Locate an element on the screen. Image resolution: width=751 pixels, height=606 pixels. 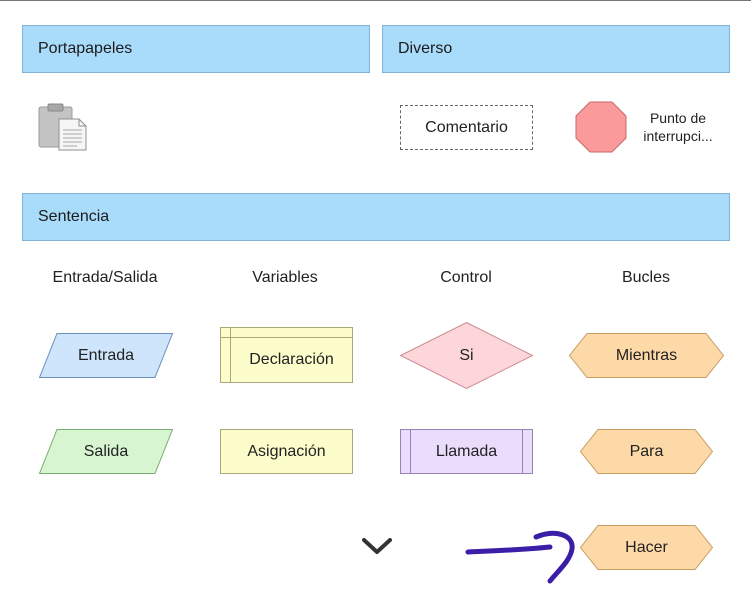
column-label-control: Control is located at coordinates (466, 277).